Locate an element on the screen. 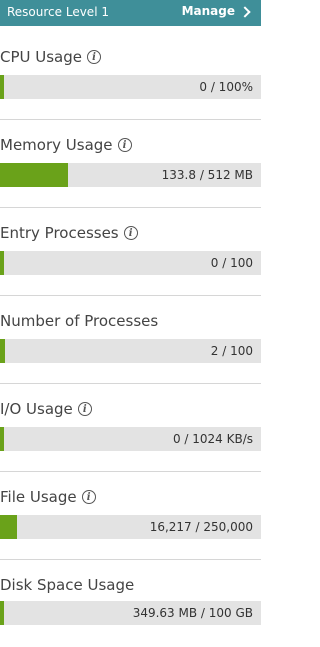  number-of-processes-value: 2 / 100 is located at coordinates (231, 351).